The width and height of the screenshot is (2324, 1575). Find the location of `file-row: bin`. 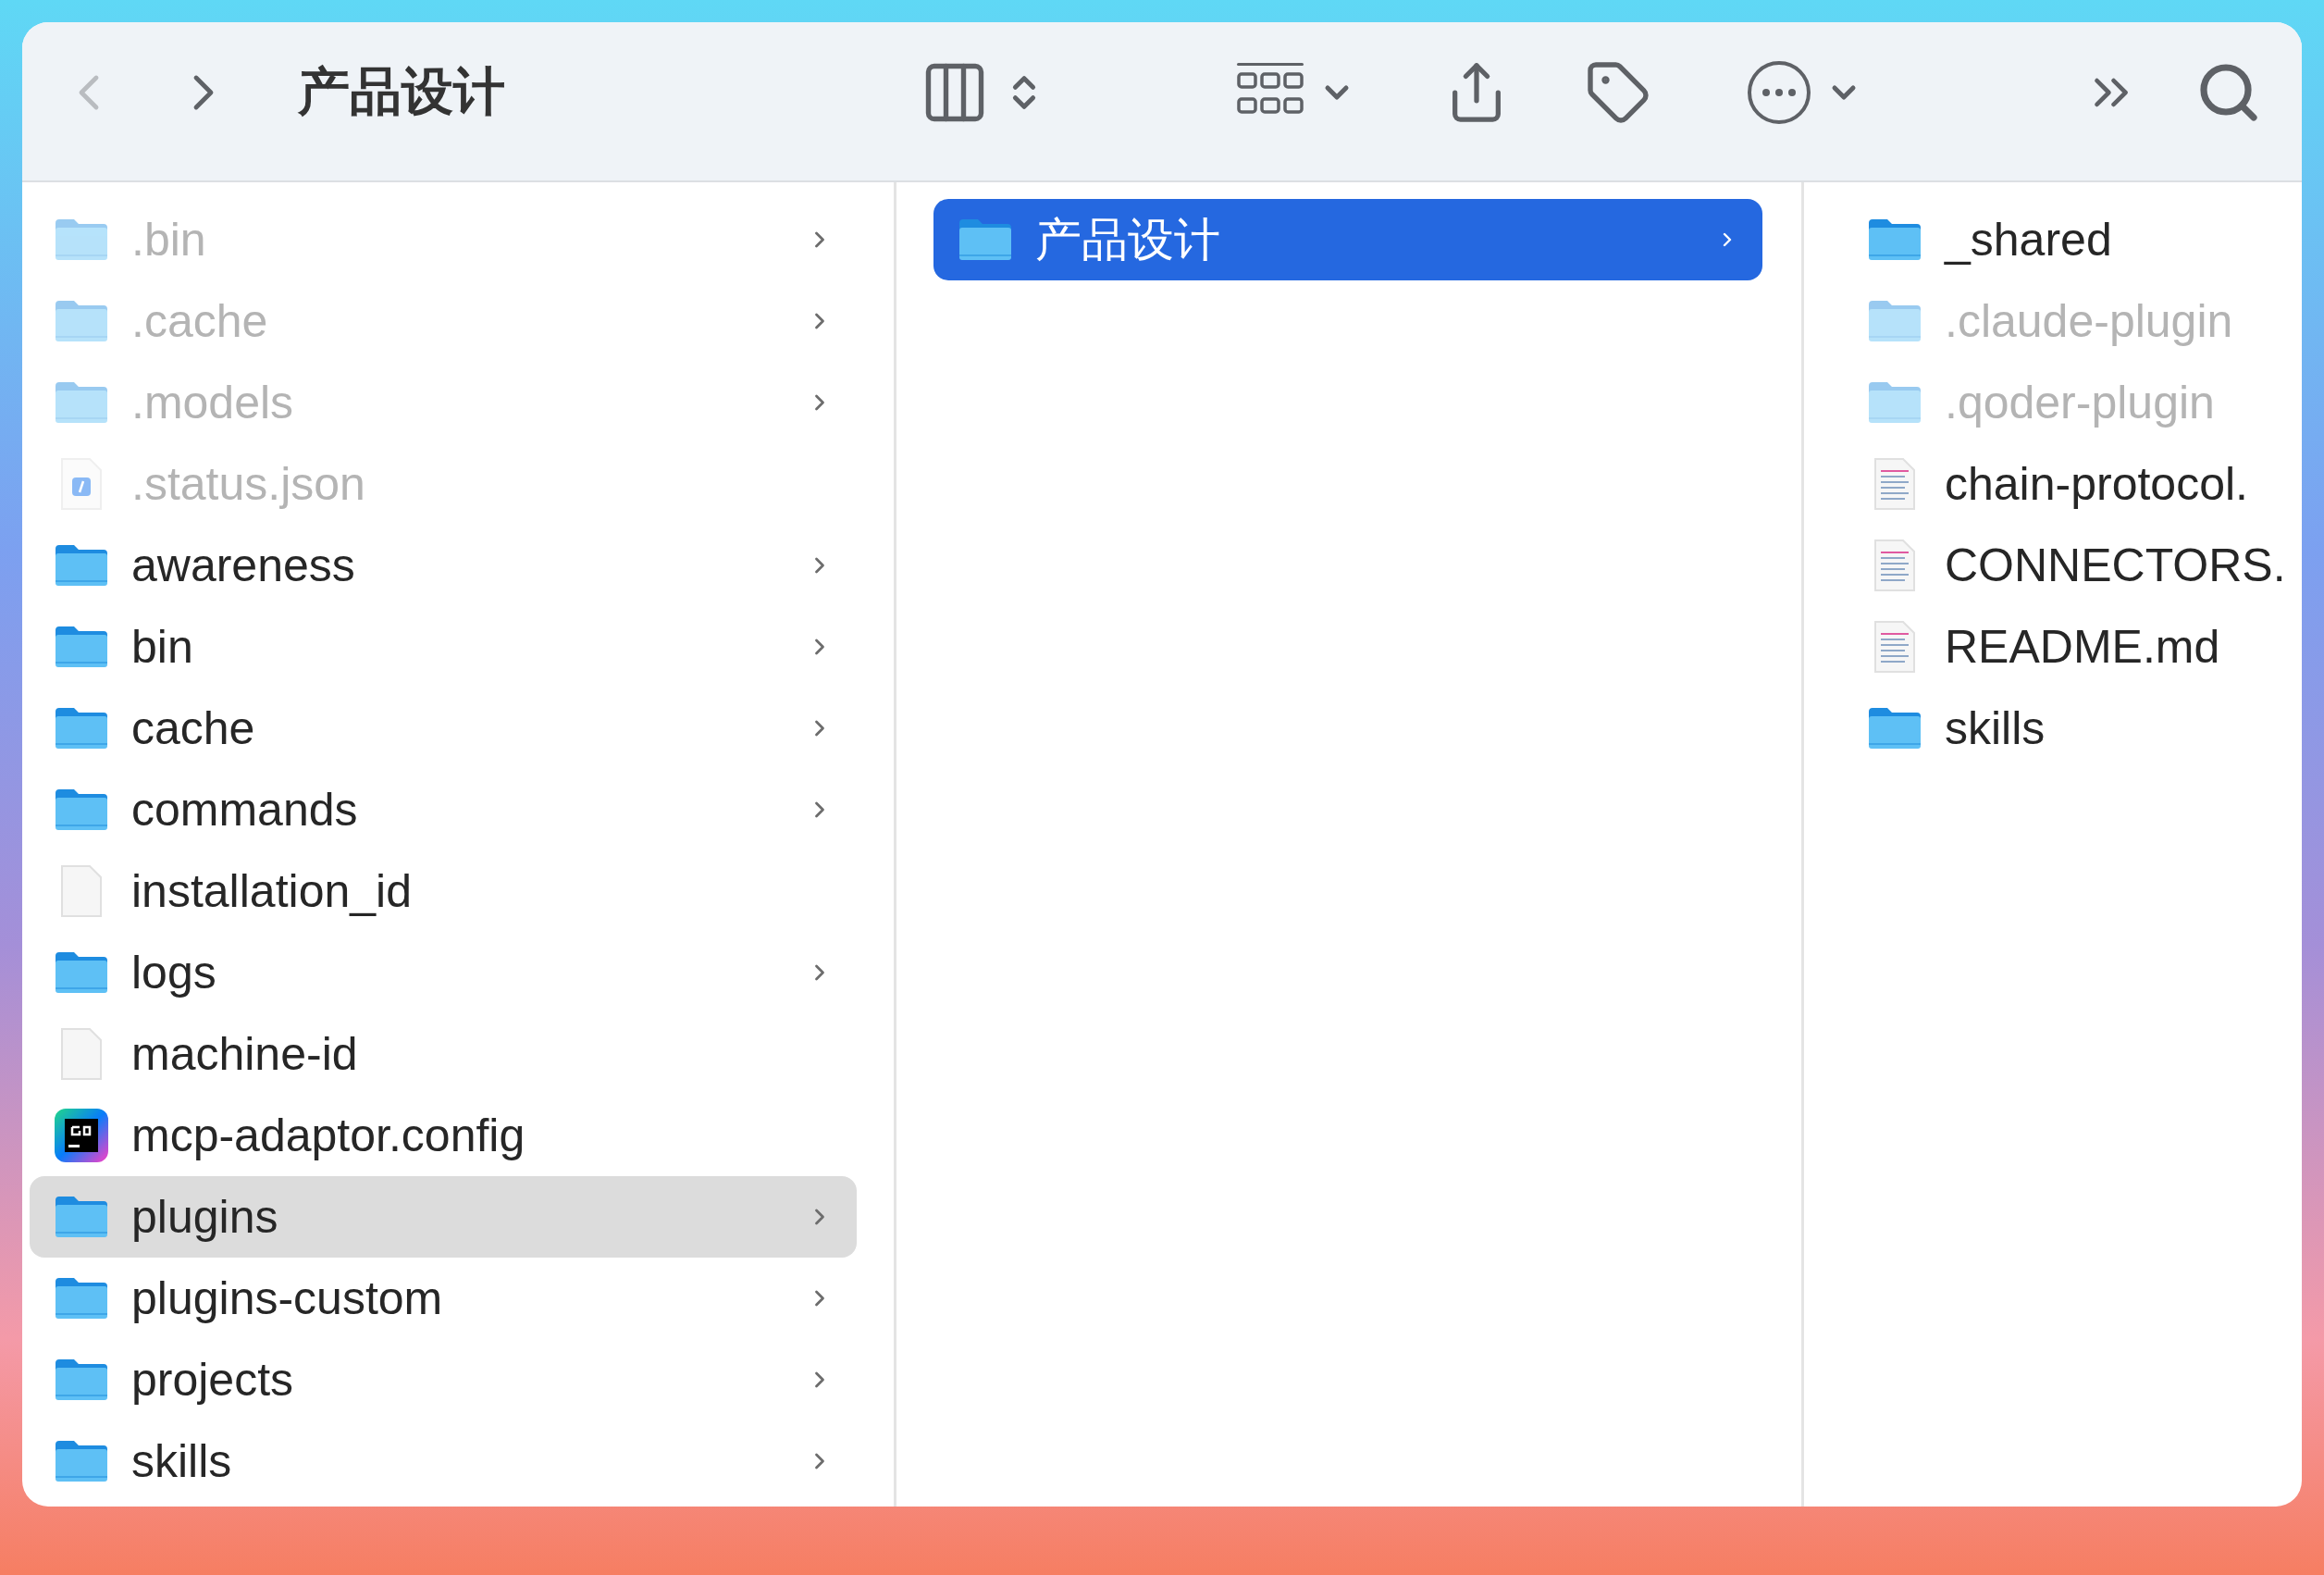

file-row: bin is located at coordinates (443, 647).